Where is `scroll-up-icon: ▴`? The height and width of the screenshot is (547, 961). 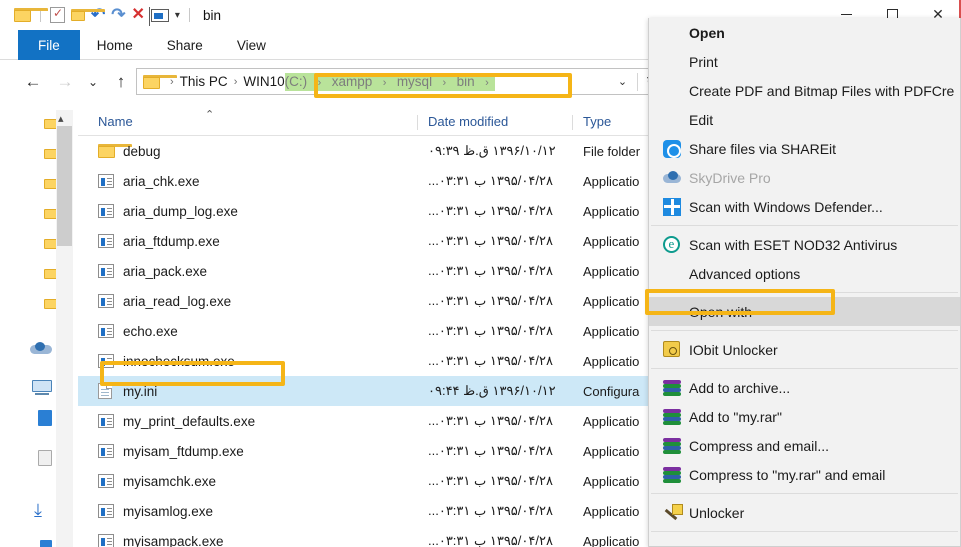
scroll-up-icon: ▴ is located at coordinates (61, 118).